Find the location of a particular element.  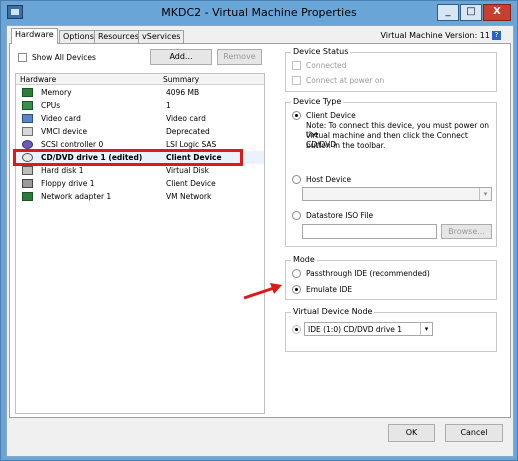

device-node-radio is located at coordinates (296, 329).